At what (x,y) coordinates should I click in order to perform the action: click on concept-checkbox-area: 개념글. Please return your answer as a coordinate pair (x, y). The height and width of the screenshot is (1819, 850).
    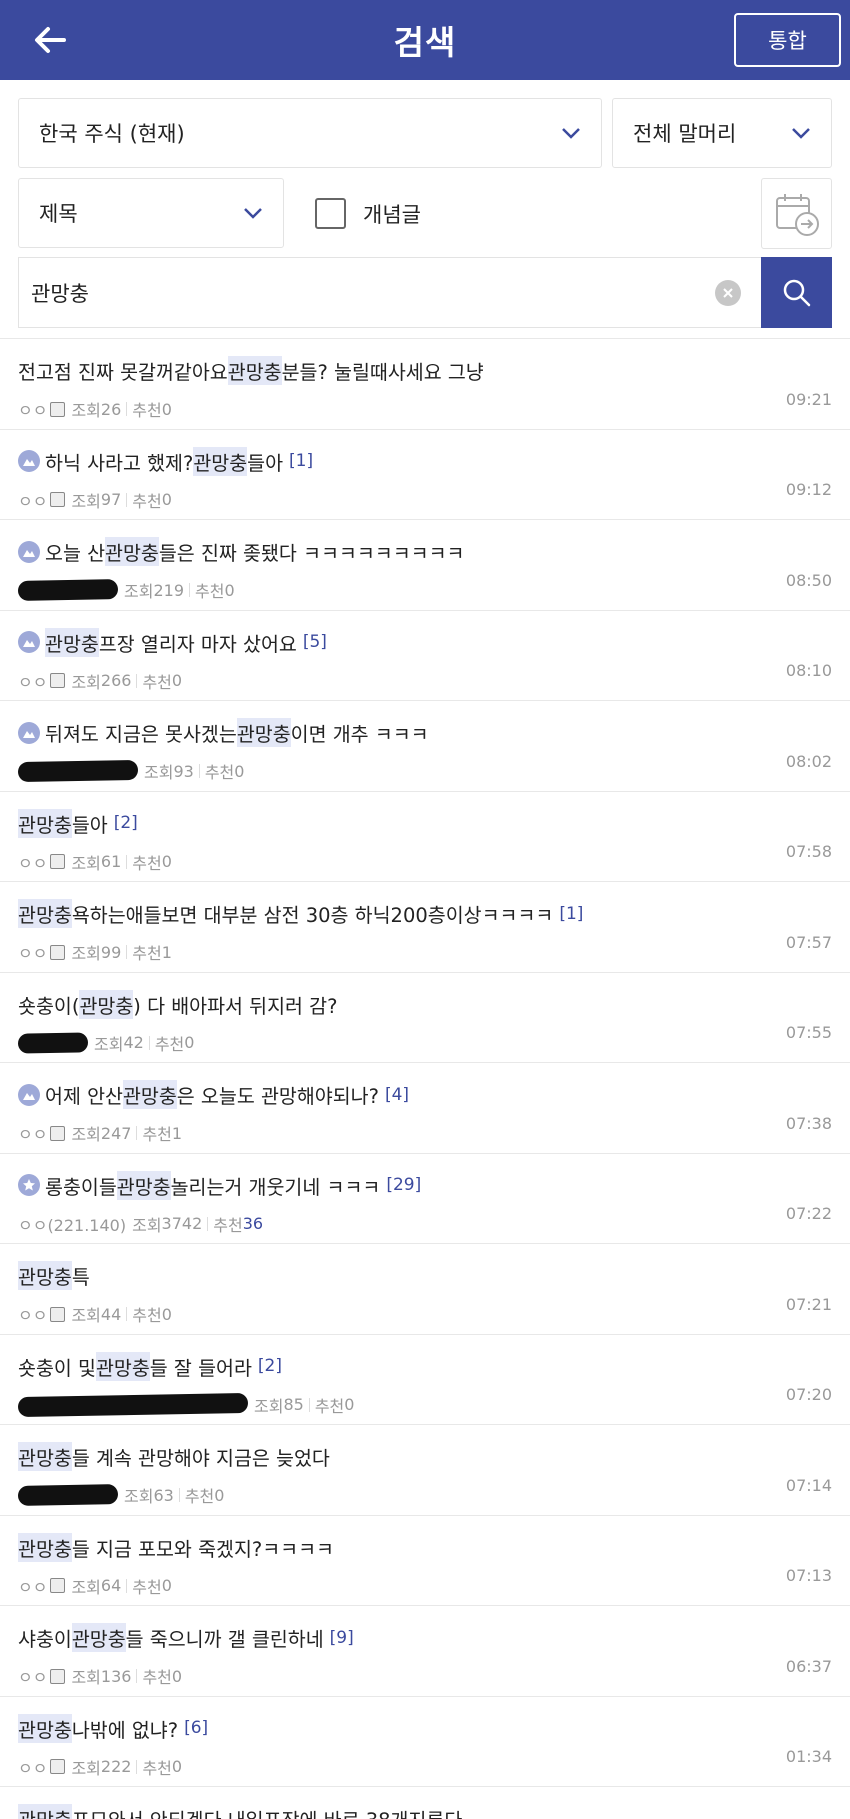
    Looking at the image, I should click on (368, 213).